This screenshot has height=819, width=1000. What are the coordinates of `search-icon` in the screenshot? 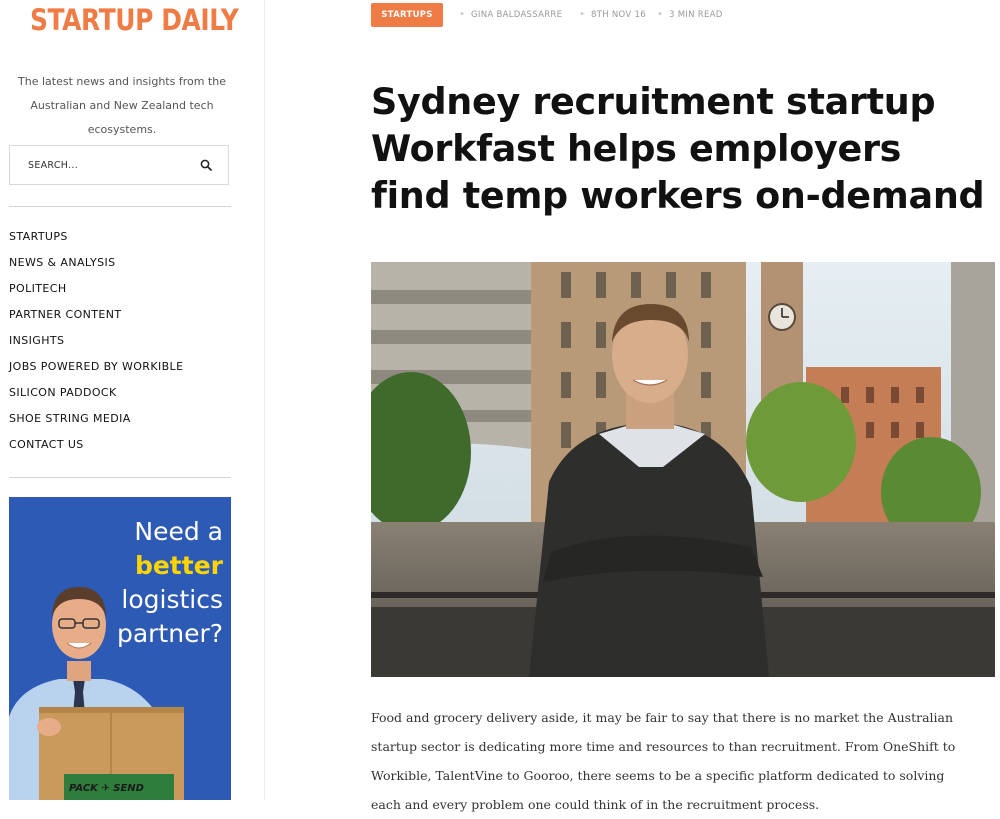 It's located at (206, 165).